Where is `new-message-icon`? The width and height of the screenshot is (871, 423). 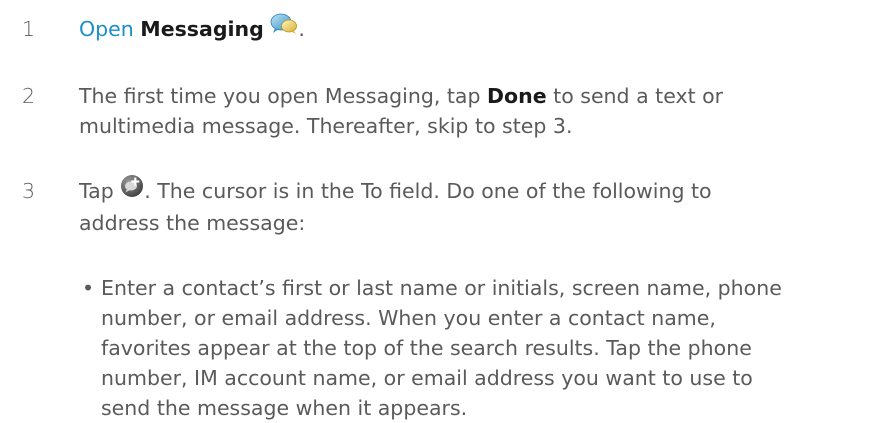
new-message-icon is located at coordinates (132, 190).